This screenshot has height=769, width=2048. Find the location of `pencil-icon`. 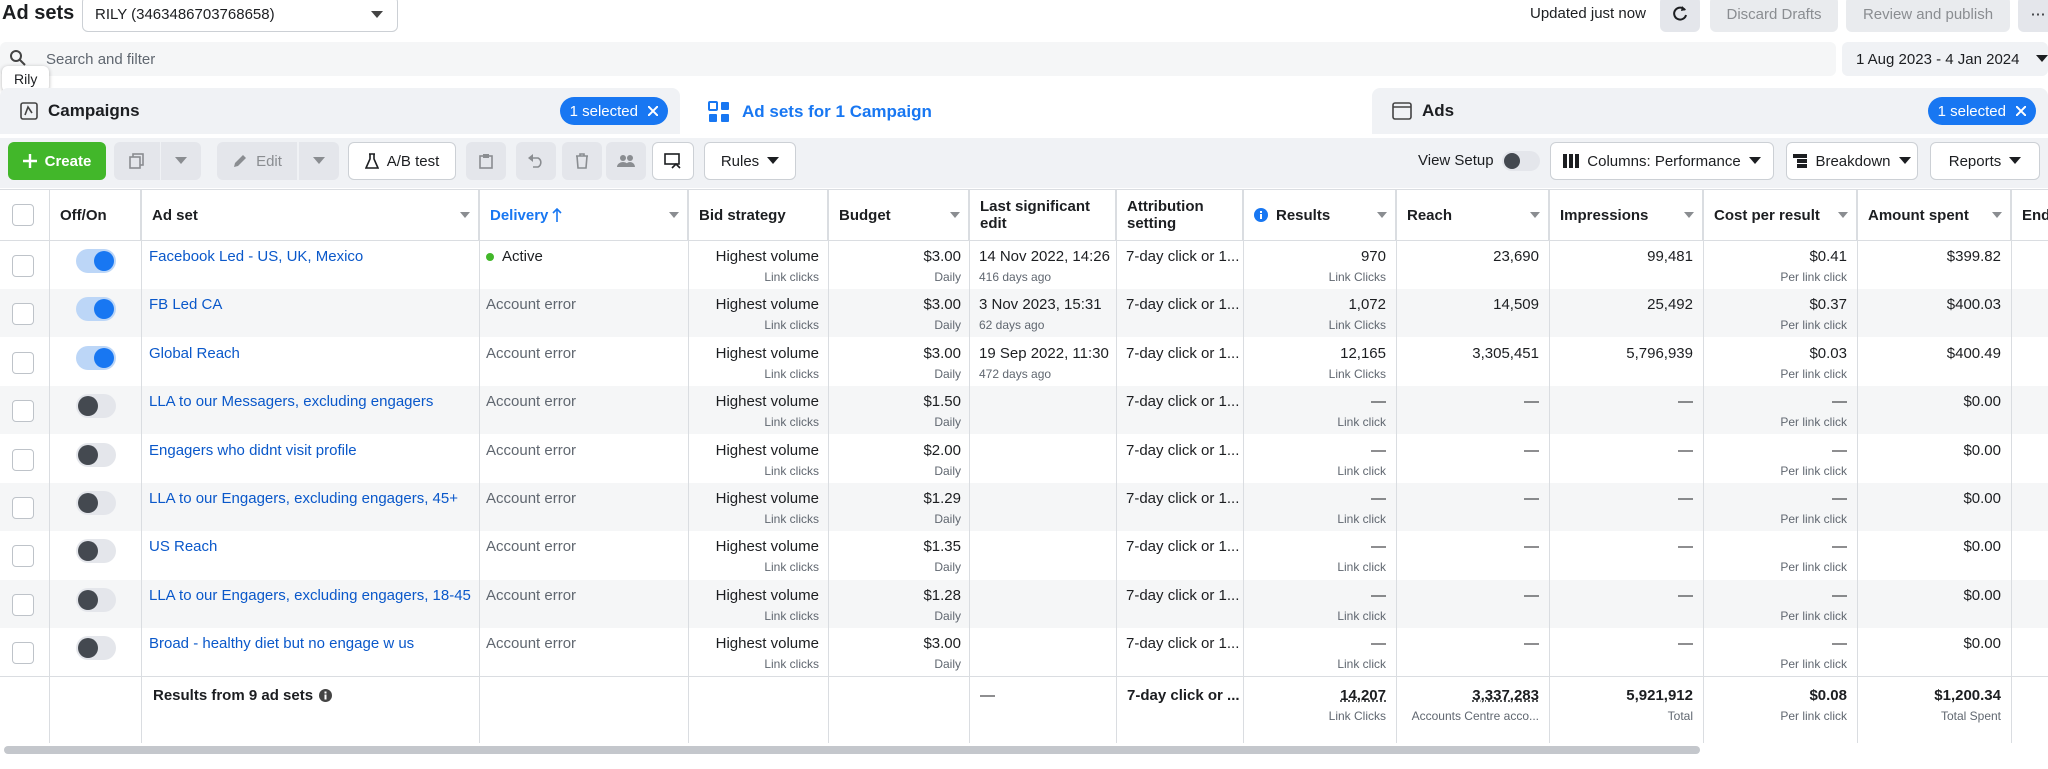

pencil-icon is located at coordinates (240, 161).